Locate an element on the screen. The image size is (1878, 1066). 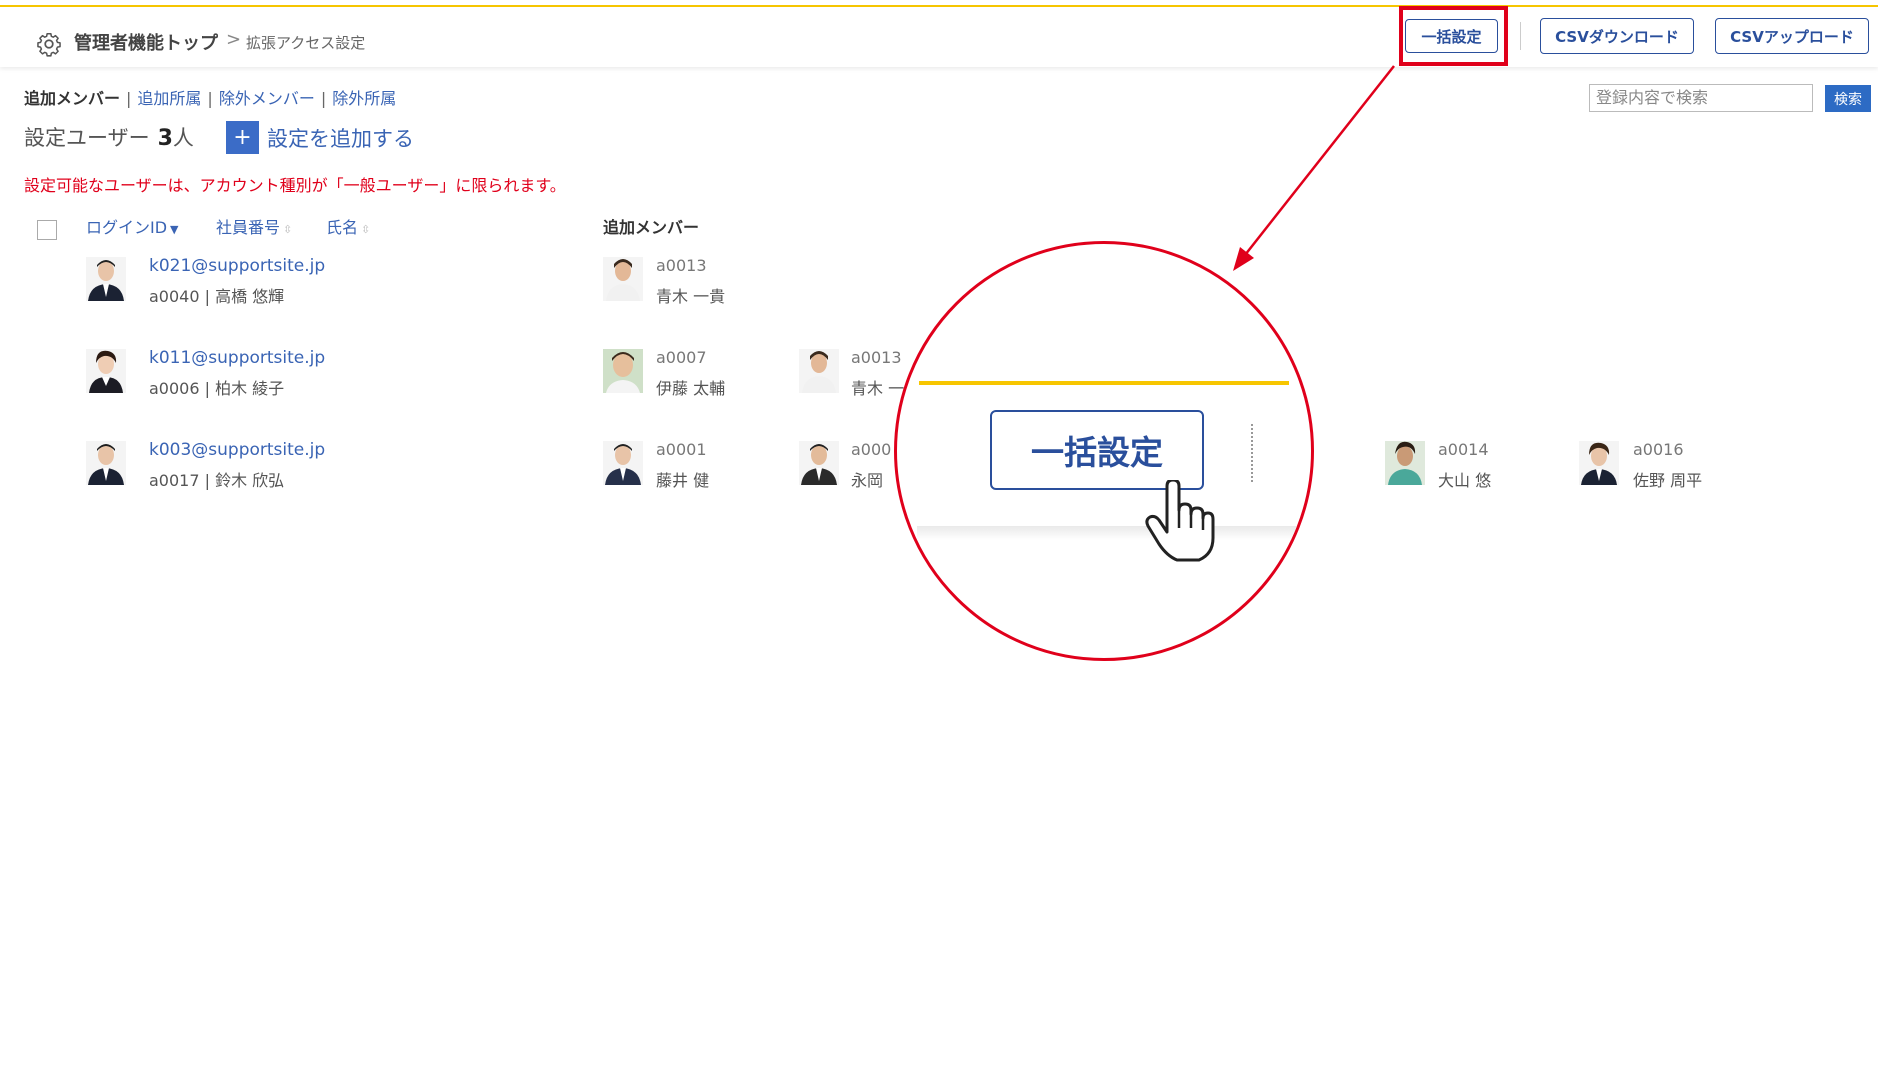
tab-added-members: 追加メンバー is located at coordinates (72, 98).